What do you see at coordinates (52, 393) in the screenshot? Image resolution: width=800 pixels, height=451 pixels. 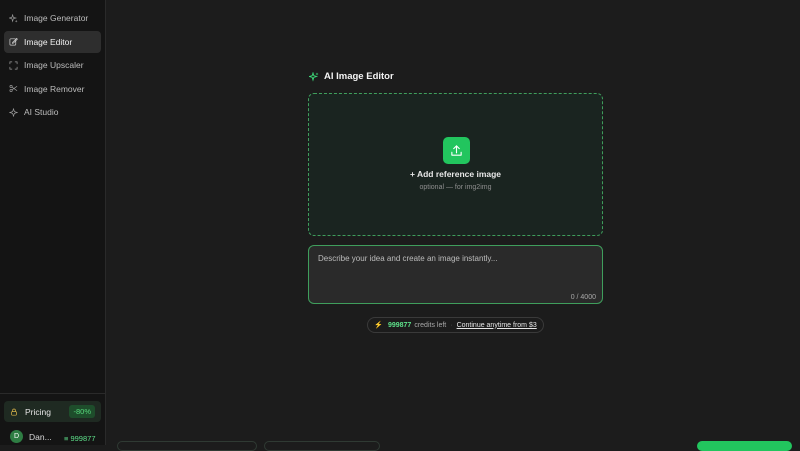 I see `sidebar-divider` at bounding box center [52, 393].